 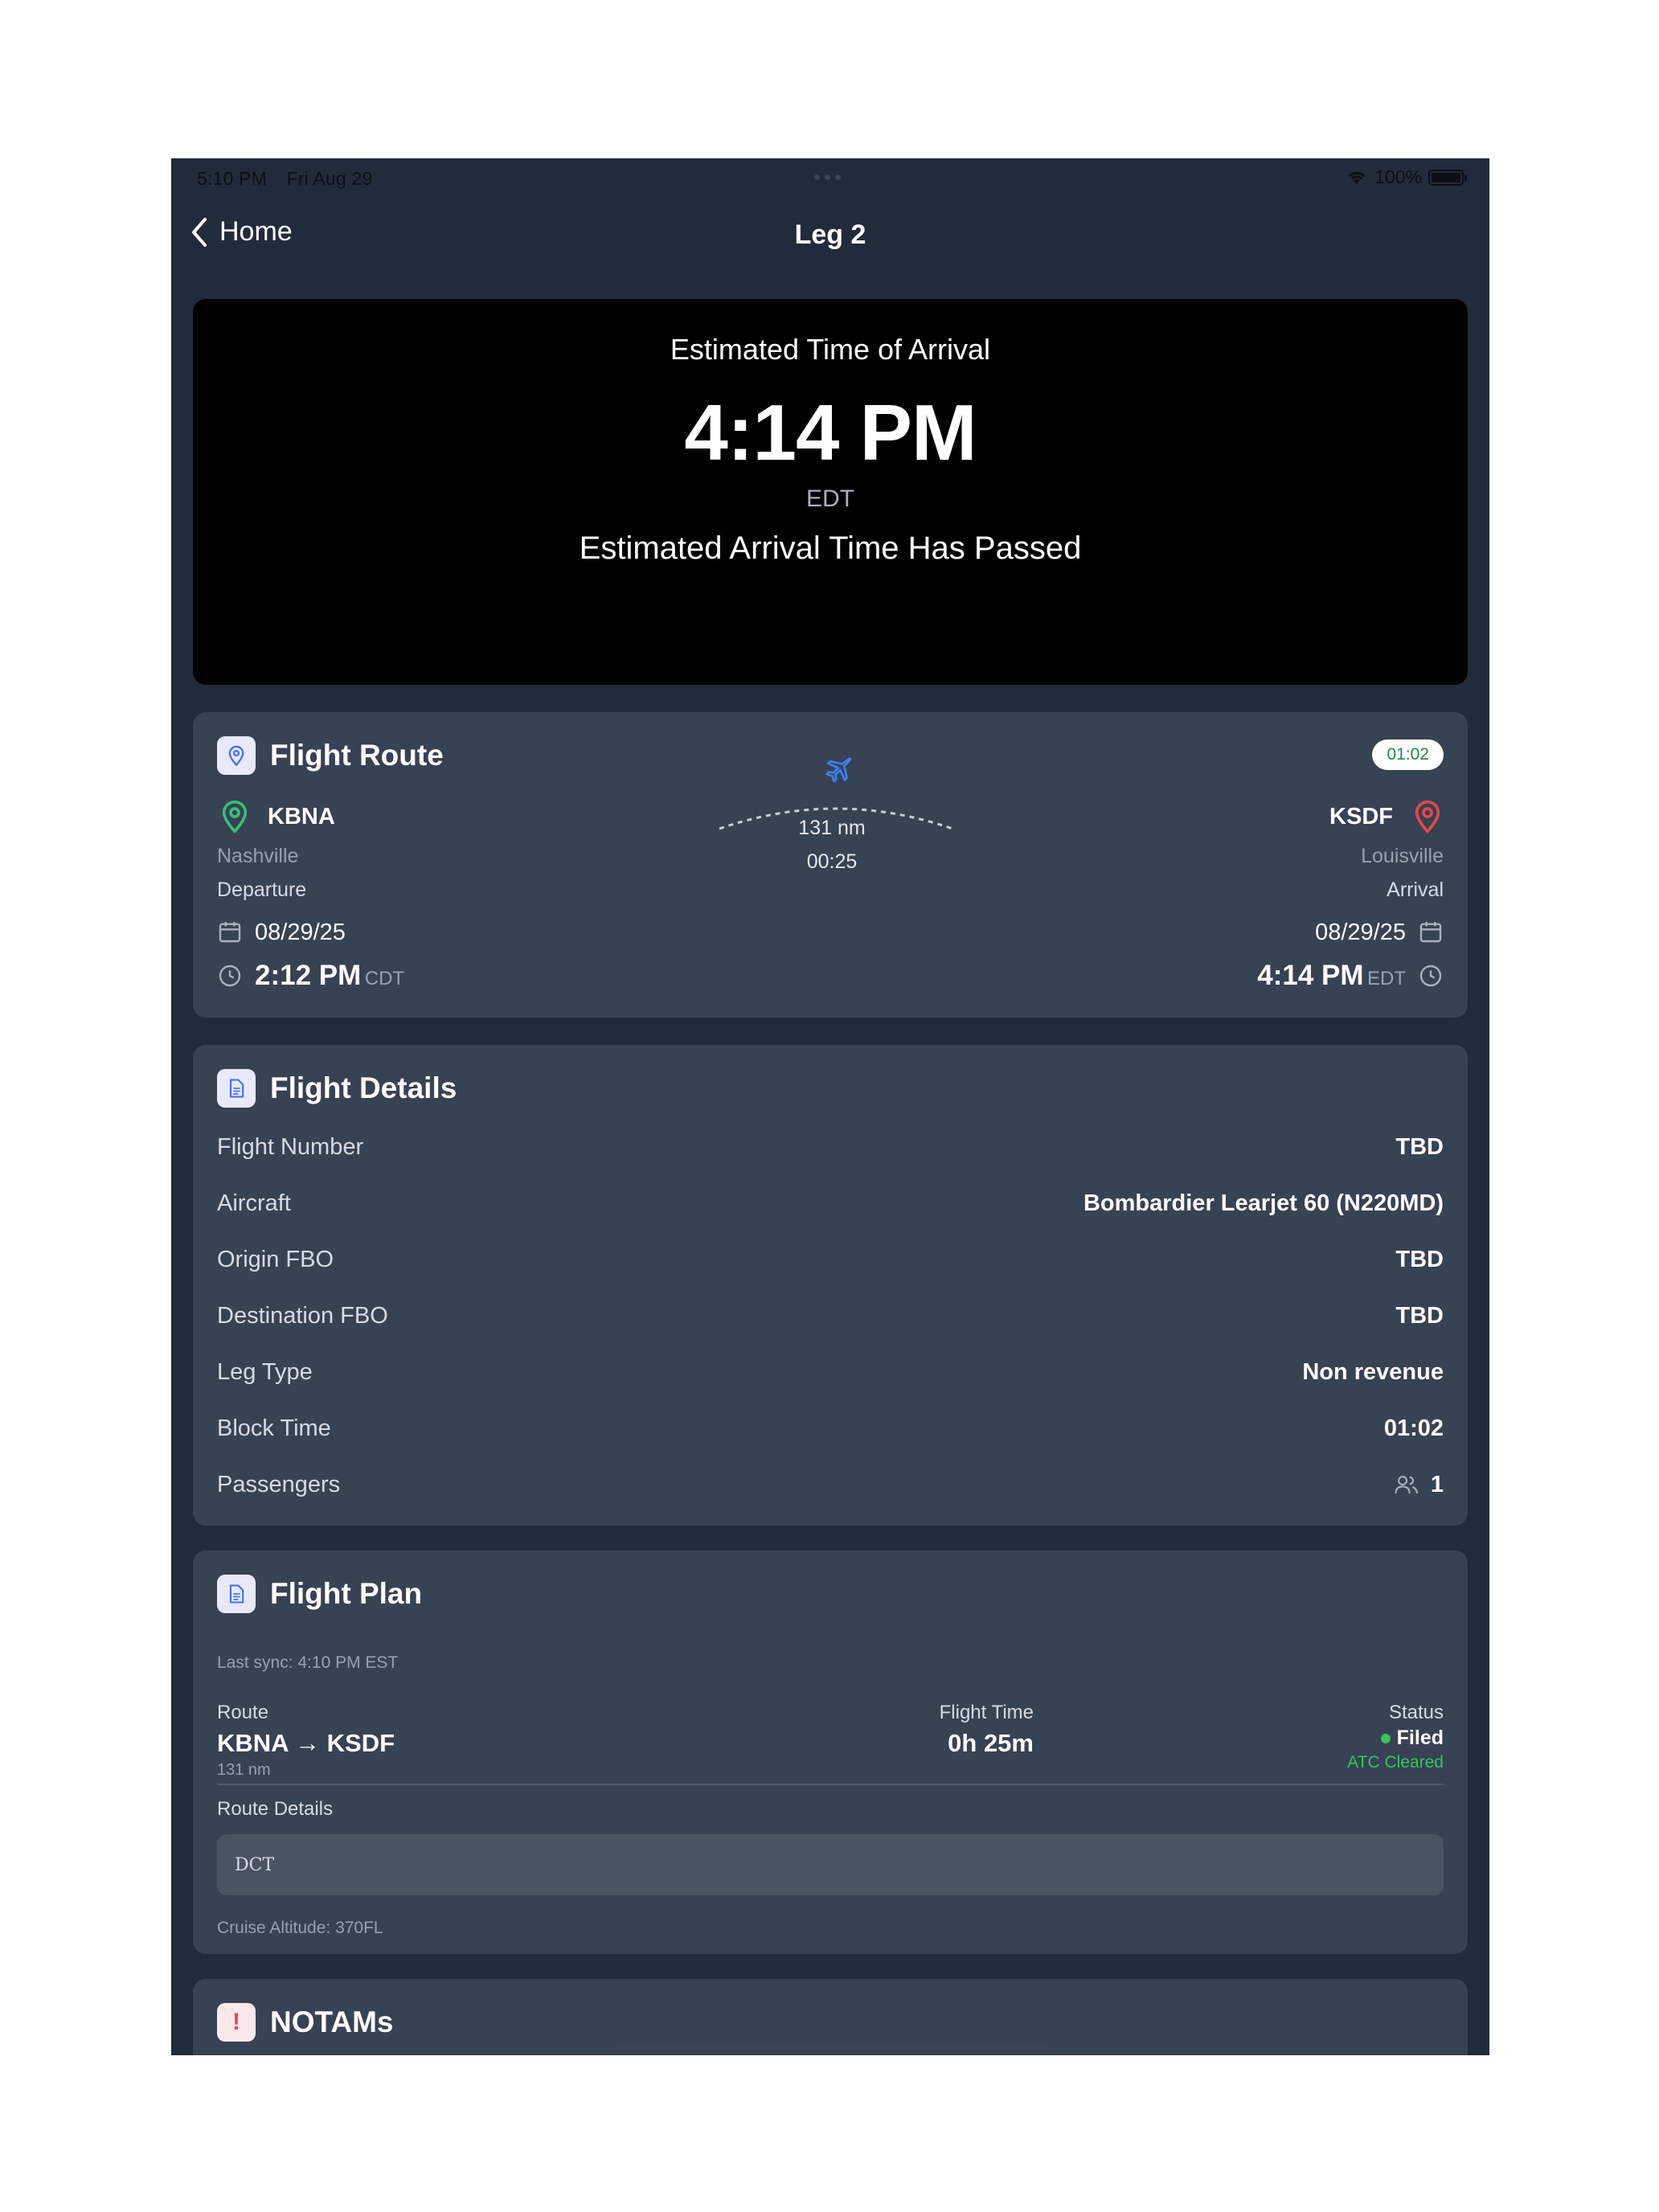 What do you see at coordinates (1412, 1738) in the screenshot?
I see `status-badge: Filed` at bounding box center [1412, 1738].